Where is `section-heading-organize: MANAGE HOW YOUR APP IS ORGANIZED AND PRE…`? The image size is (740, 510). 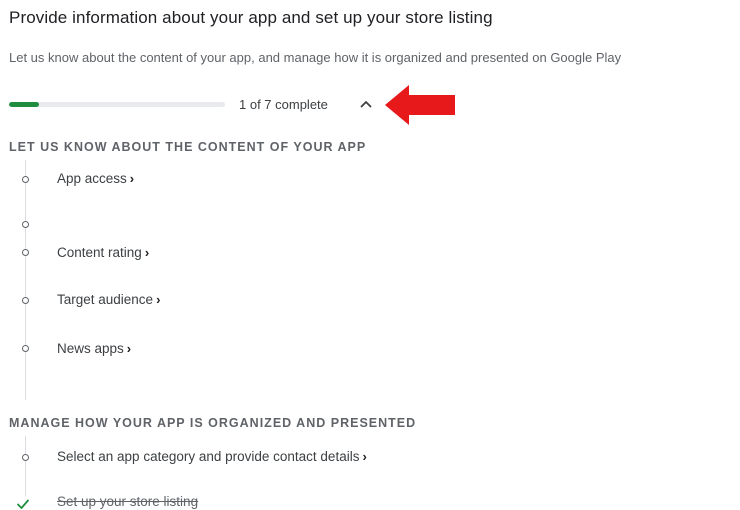
section-heading-organize: MANAGE HOW YOUR APP IS ORGANIZED AND PRE… is located at coordinates (213, 423).